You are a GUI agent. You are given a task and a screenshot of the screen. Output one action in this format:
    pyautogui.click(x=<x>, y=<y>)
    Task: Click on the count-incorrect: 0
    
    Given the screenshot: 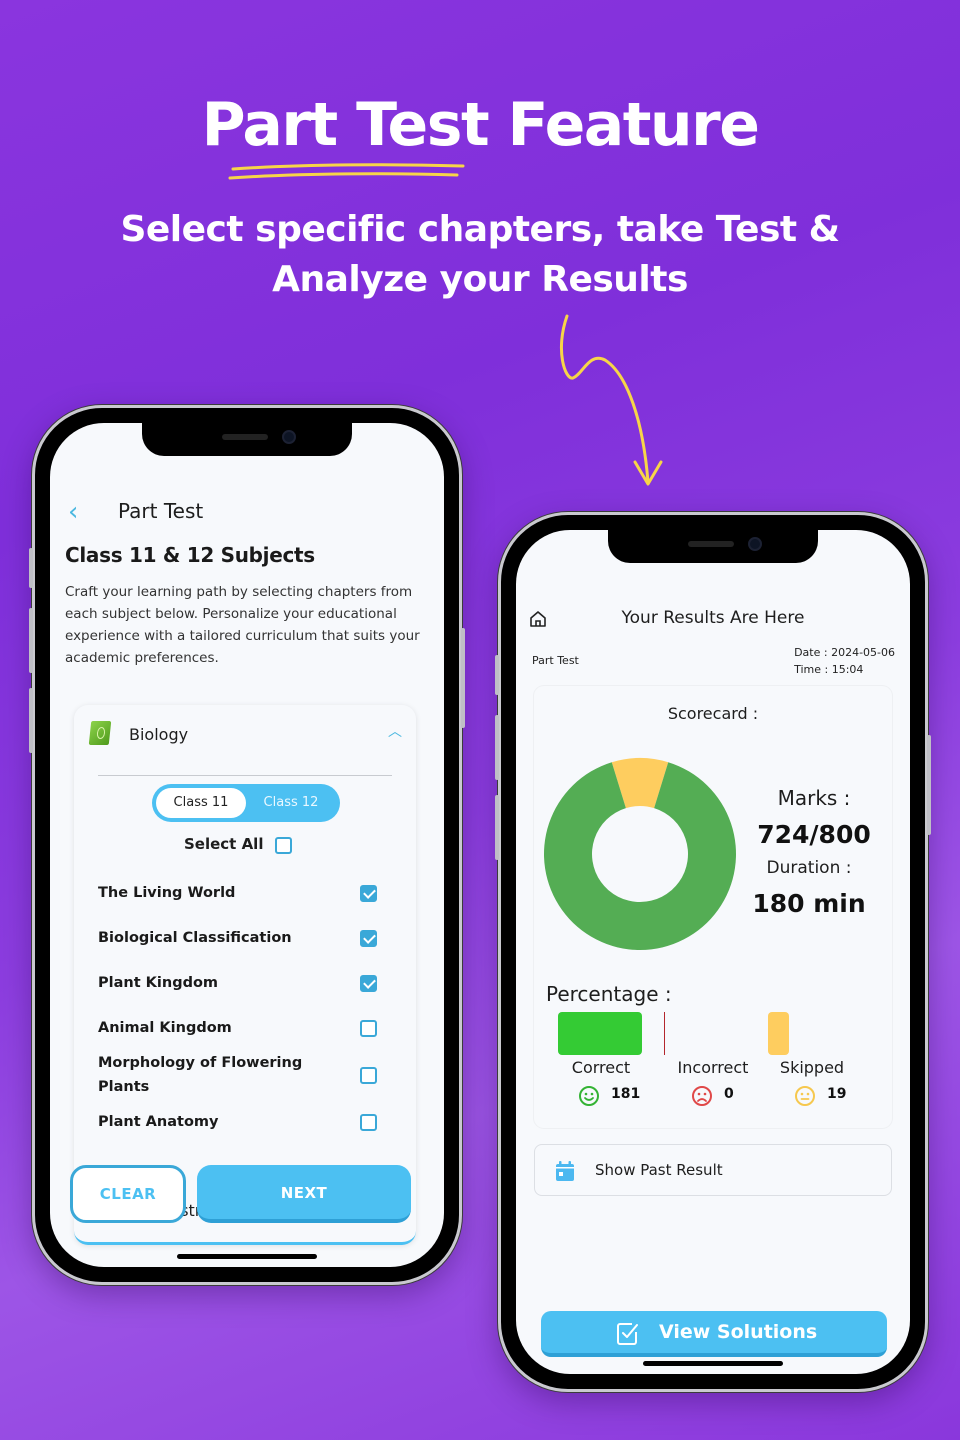 What is the action you would take?
    pyautogui.click(x=729, y=1094)
    